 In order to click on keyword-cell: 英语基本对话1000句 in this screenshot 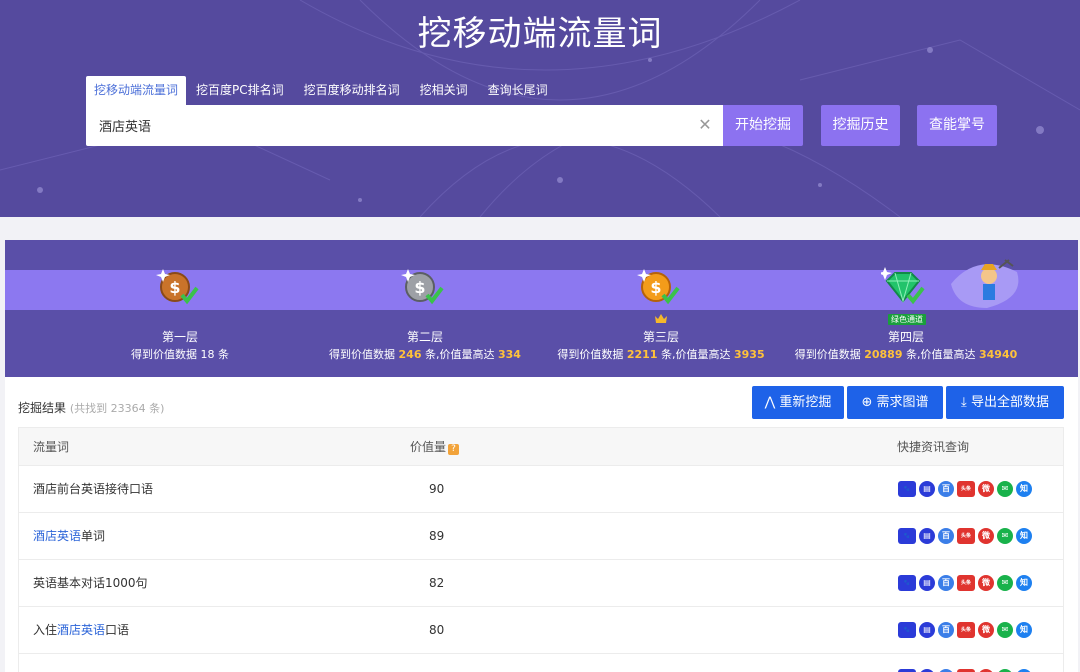, I will do `click(90, 583)`.